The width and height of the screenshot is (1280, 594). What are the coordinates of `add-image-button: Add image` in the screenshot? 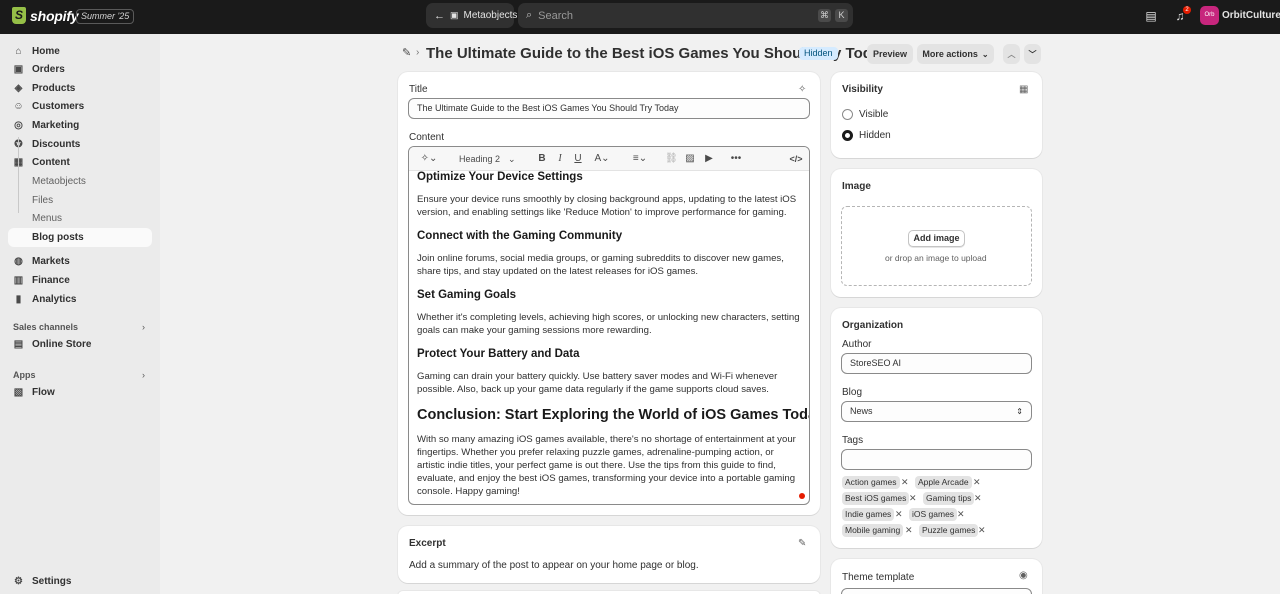 It's located at (936, 238).